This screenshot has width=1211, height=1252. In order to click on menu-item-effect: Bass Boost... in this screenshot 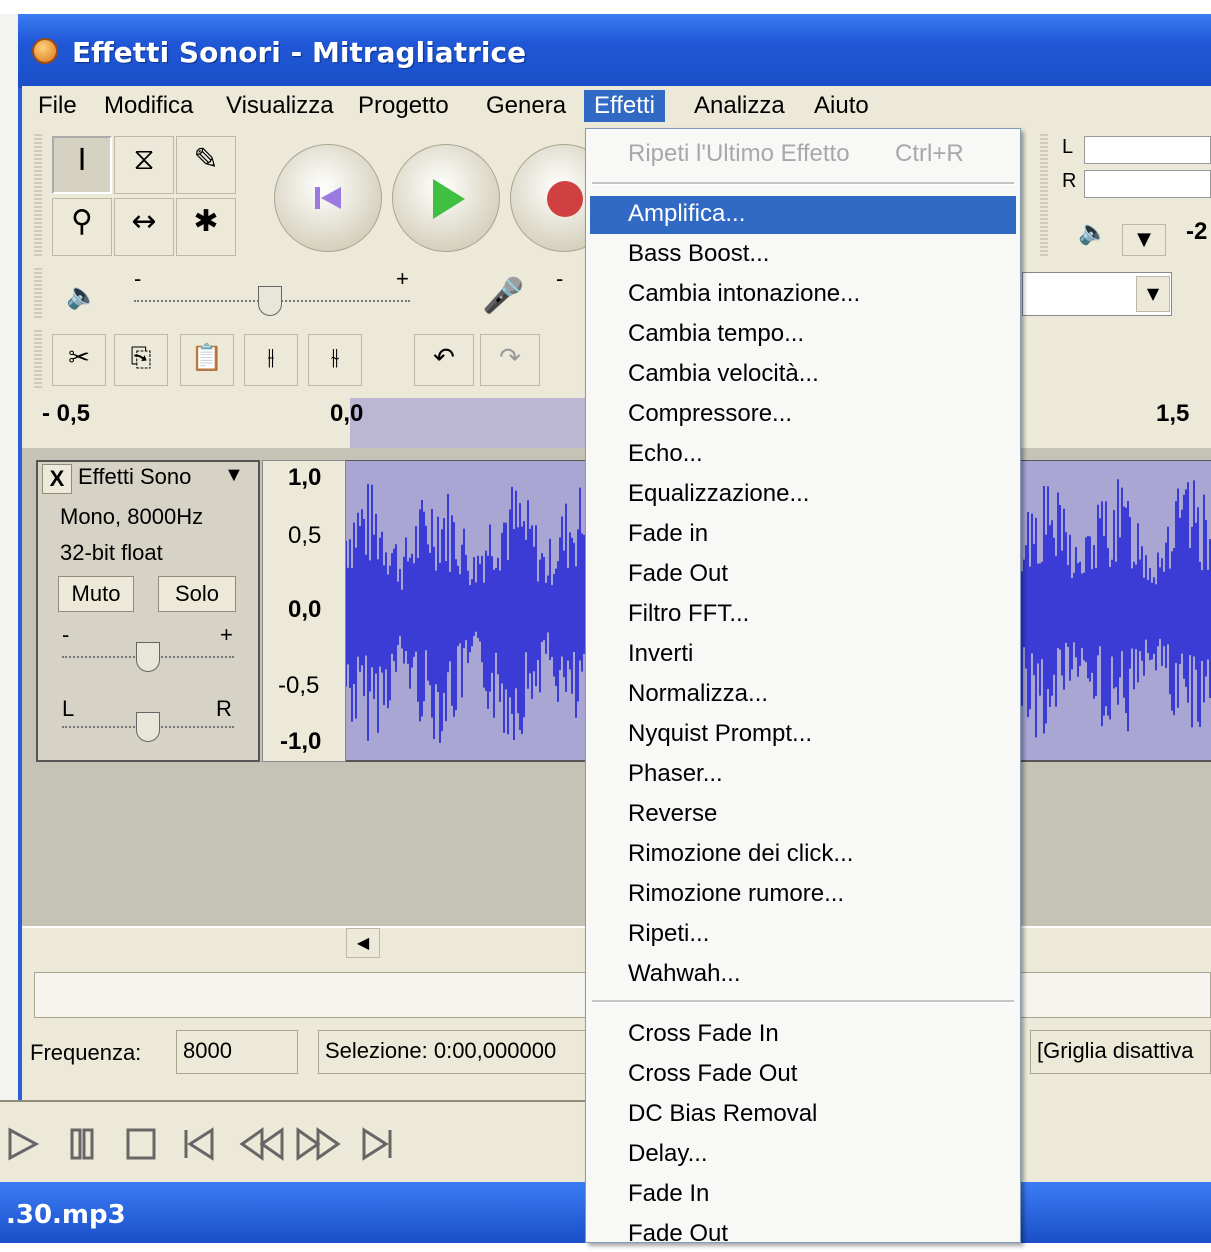, I will do `click(801, 254)`.